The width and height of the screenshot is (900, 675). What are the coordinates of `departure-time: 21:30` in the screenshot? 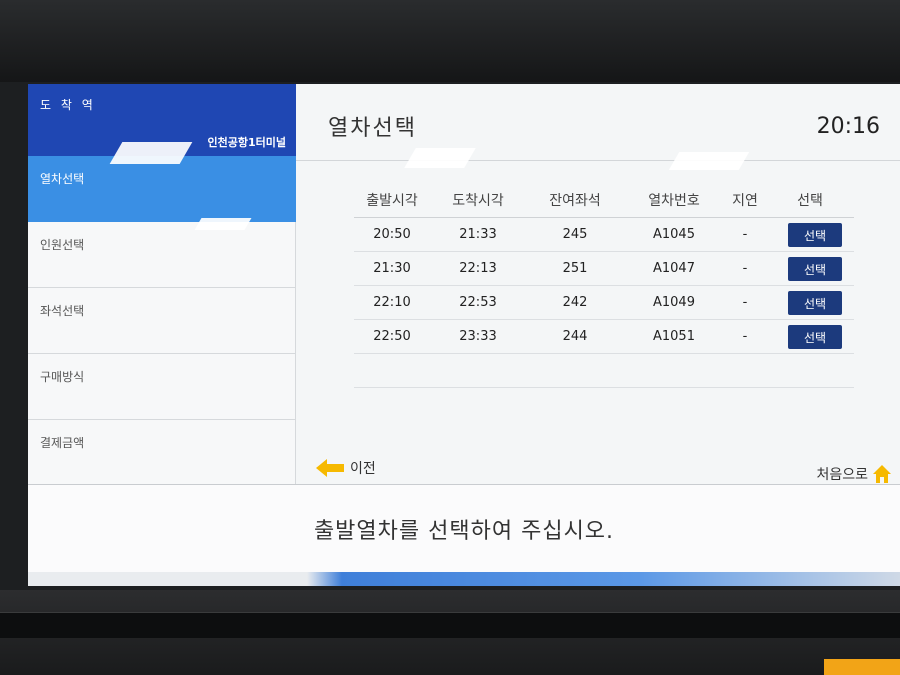 It's located at (392, 268).